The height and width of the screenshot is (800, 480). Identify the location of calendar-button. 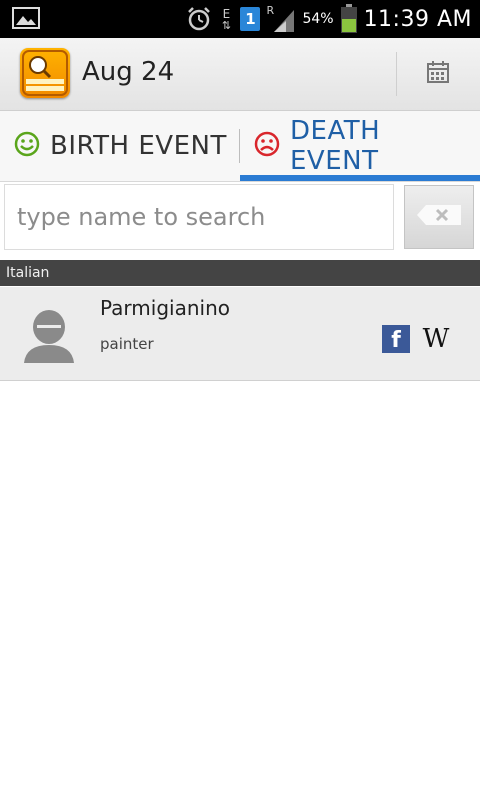
(438, 74).